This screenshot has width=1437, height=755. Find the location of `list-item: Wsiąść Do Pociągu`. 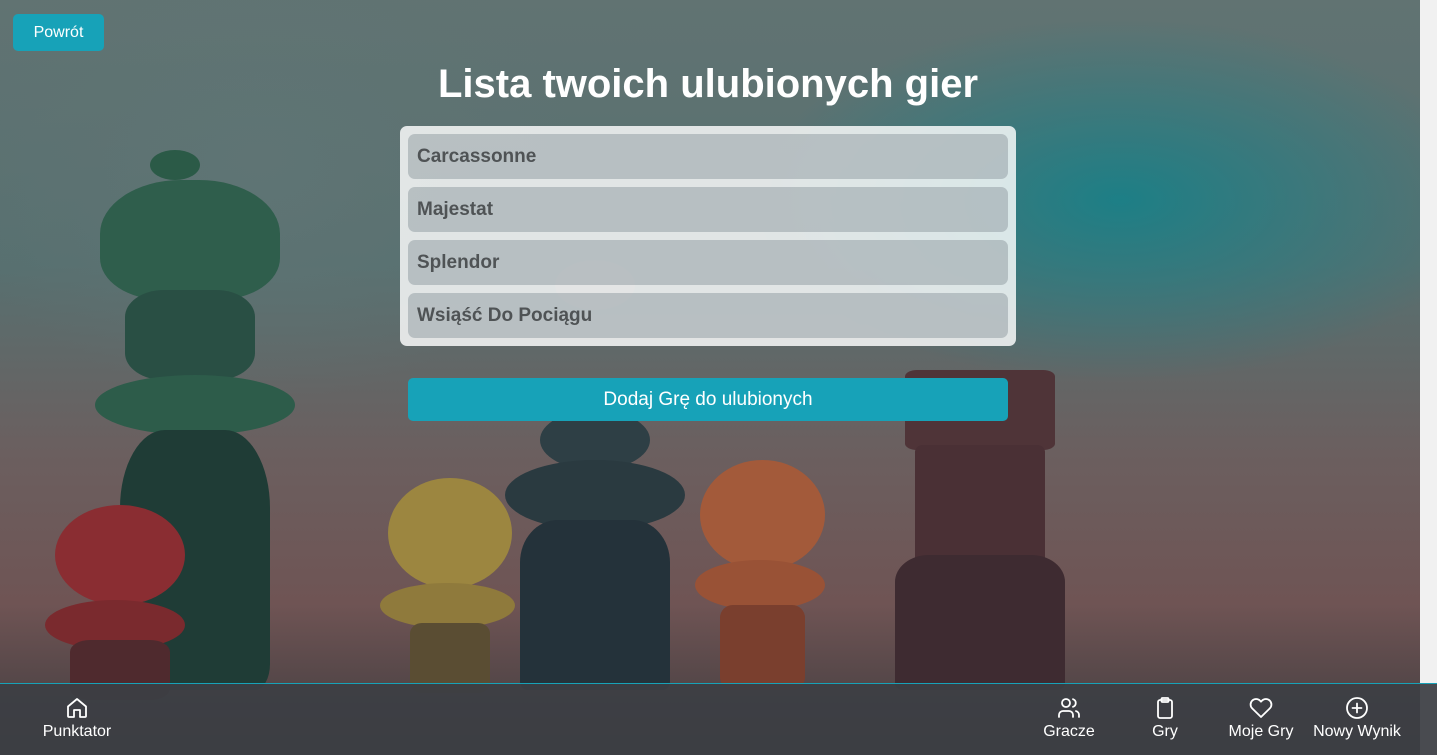

list-item: Wsiąść Do Pociągu is located at coordinates (708, 315).